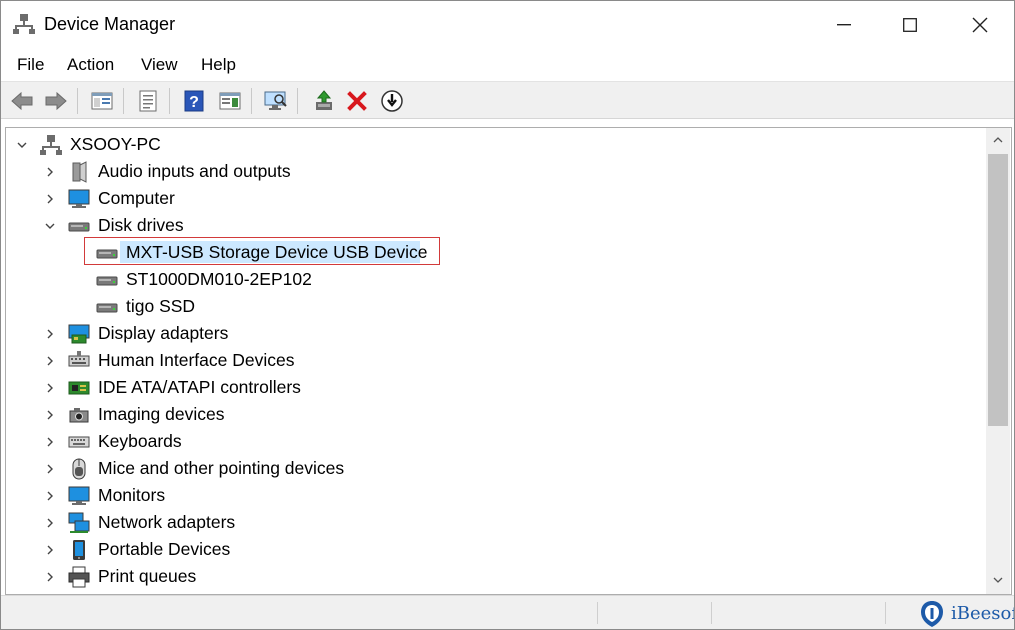 The width and height of the screenshot is (1015, 630). I want to click on minimize-button, so click(844, 25).